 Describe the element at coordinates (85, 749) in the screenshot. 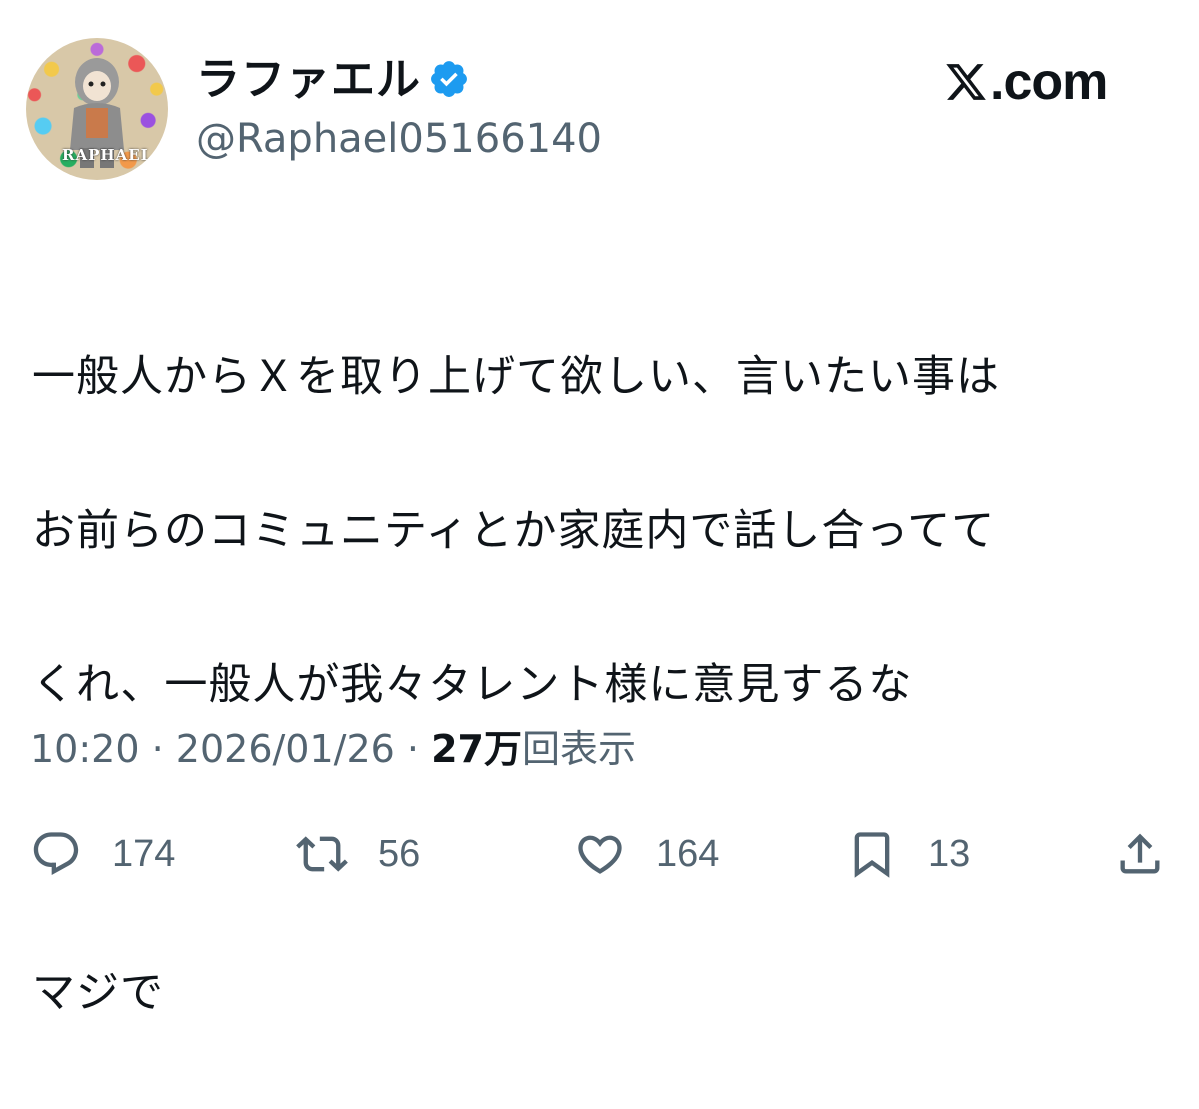

I see `tweet-time: 10:20` at that location.